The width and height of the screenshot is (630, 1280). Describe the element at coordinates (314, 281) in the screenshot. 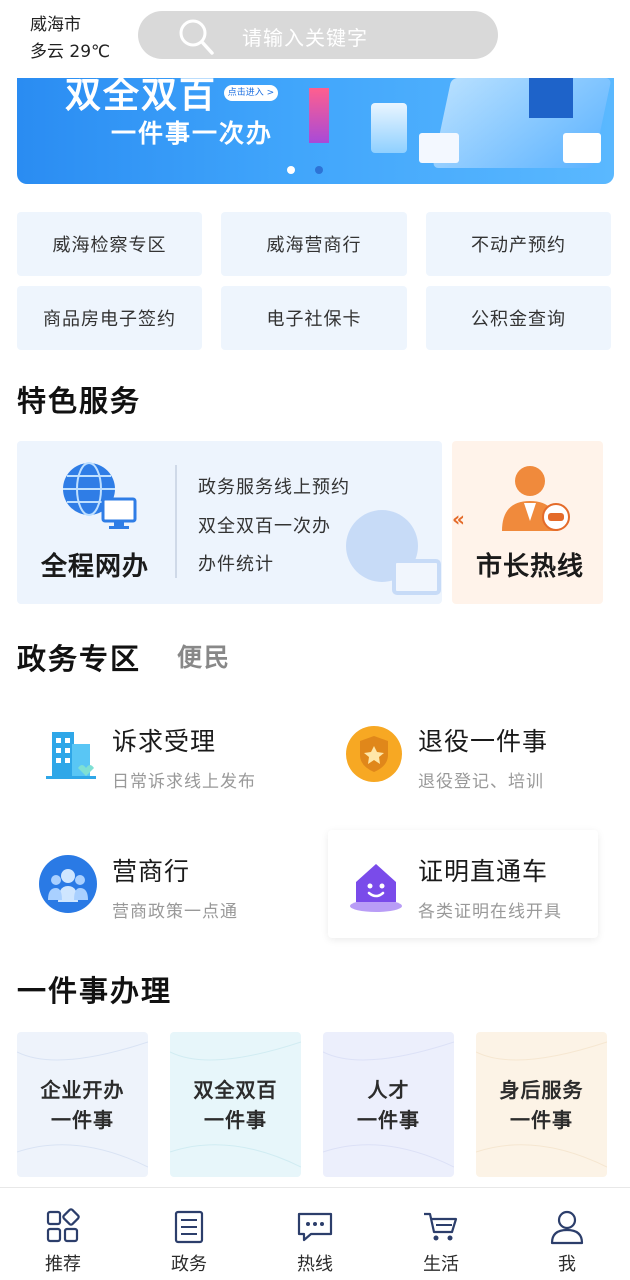

I see `quick-links-grid: 威海检察专区 威海营商行 不动产预约 商品房电子签约 电子社保卡 公积金查询` at that location.